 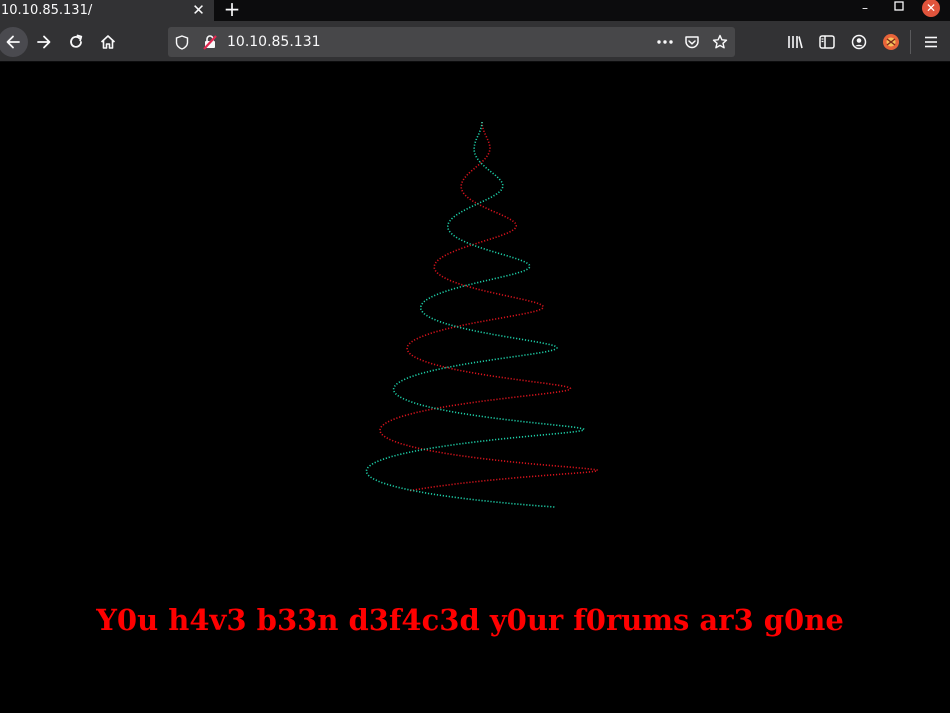 What do you see at coordinates (451, 42) in the screenshot?
I see `url-bar: 10.10.85.131` at bounding box center [451, 42].